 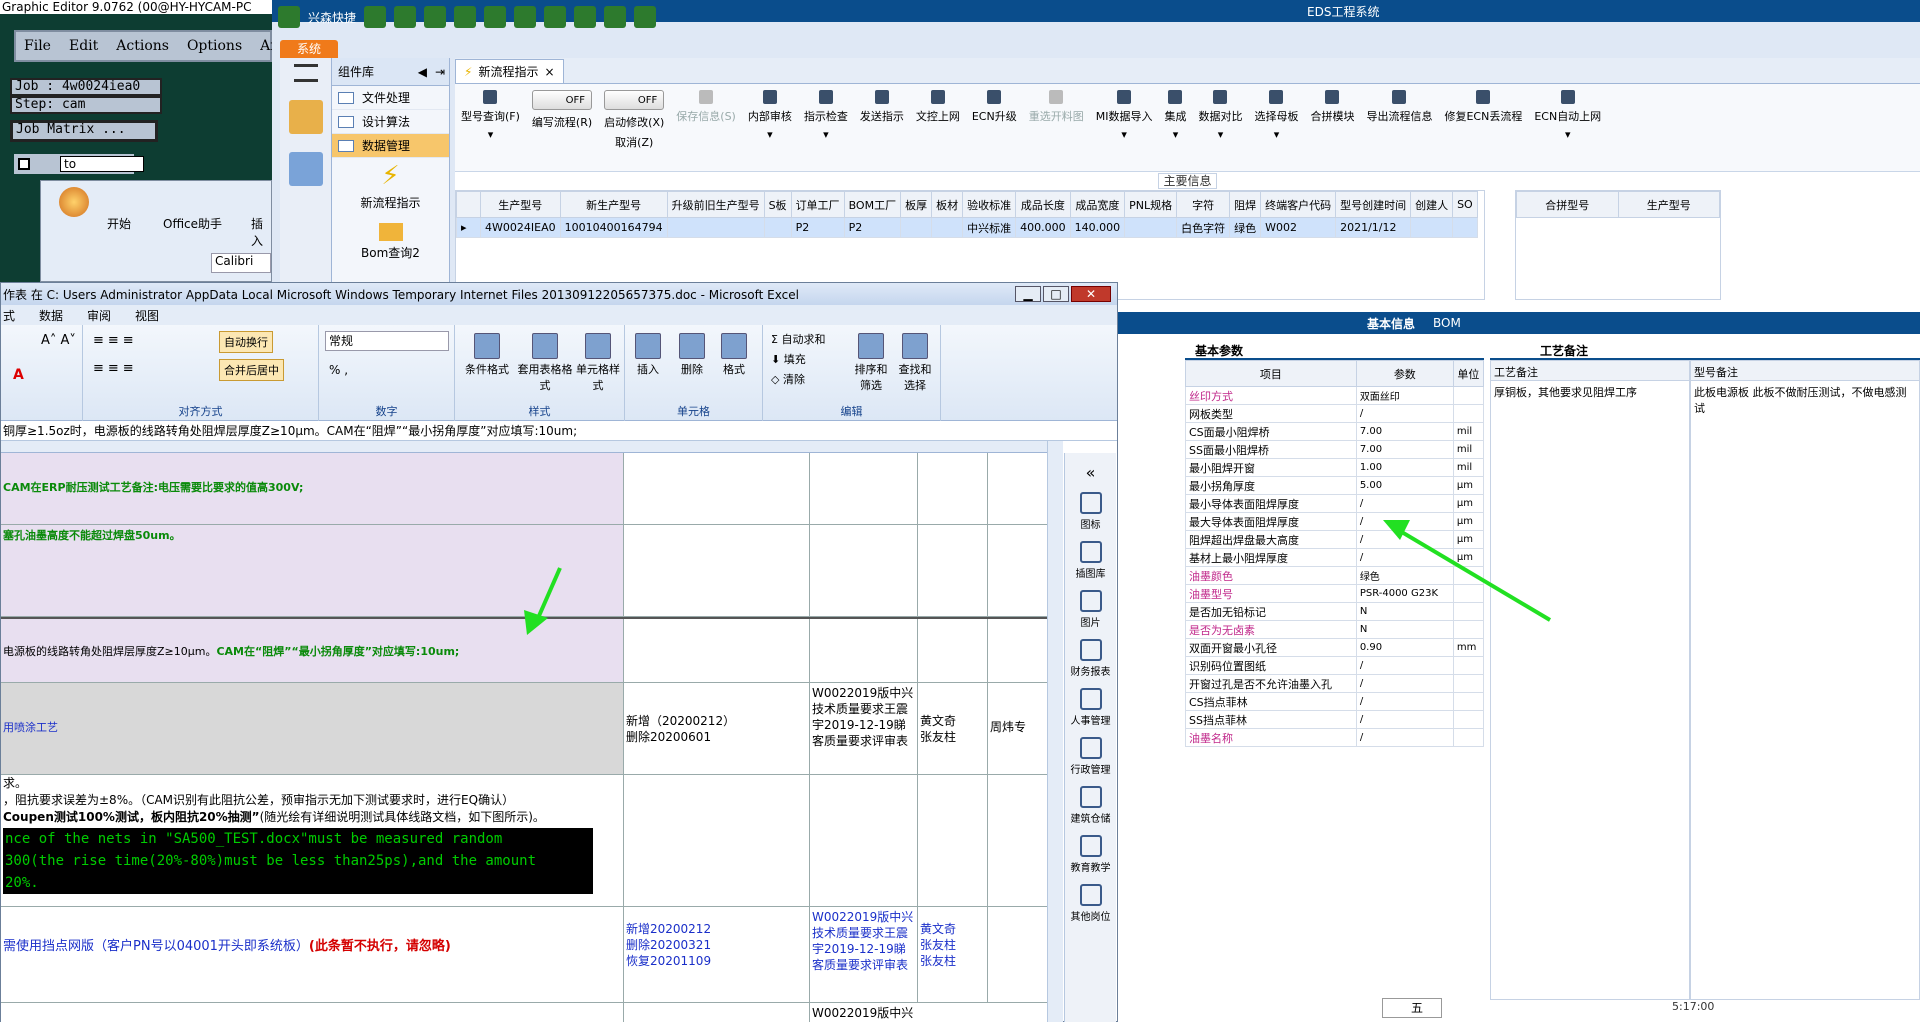 What do you see at coordinates (1038, 577) in the screenshot?
I see `annotation-arrows` at bounding box center [1038, 577].